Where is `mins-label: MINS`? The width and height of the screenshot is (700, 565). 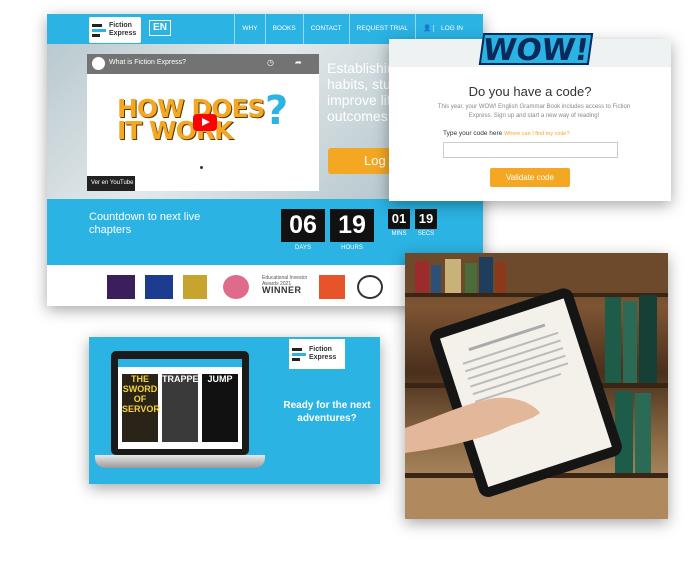 mins-label: MINS is located at coordinates (399, 234).